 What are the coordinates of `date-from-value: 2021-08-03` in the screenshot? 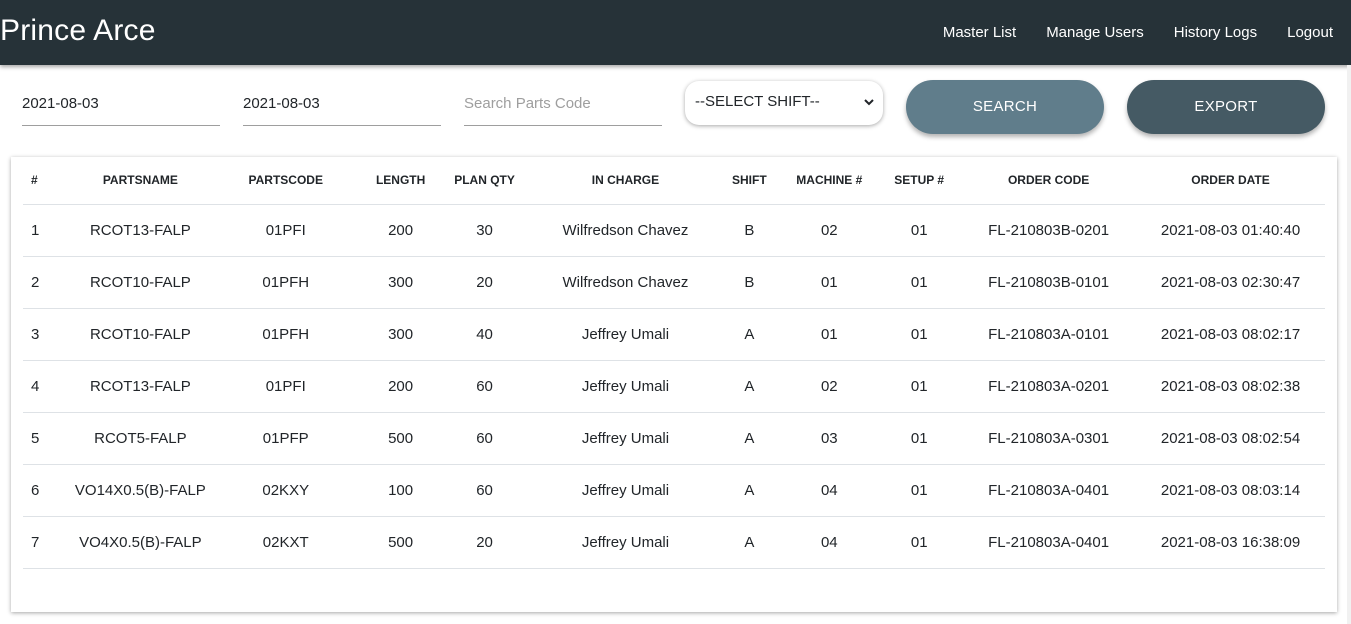 It's located at (60, 103).